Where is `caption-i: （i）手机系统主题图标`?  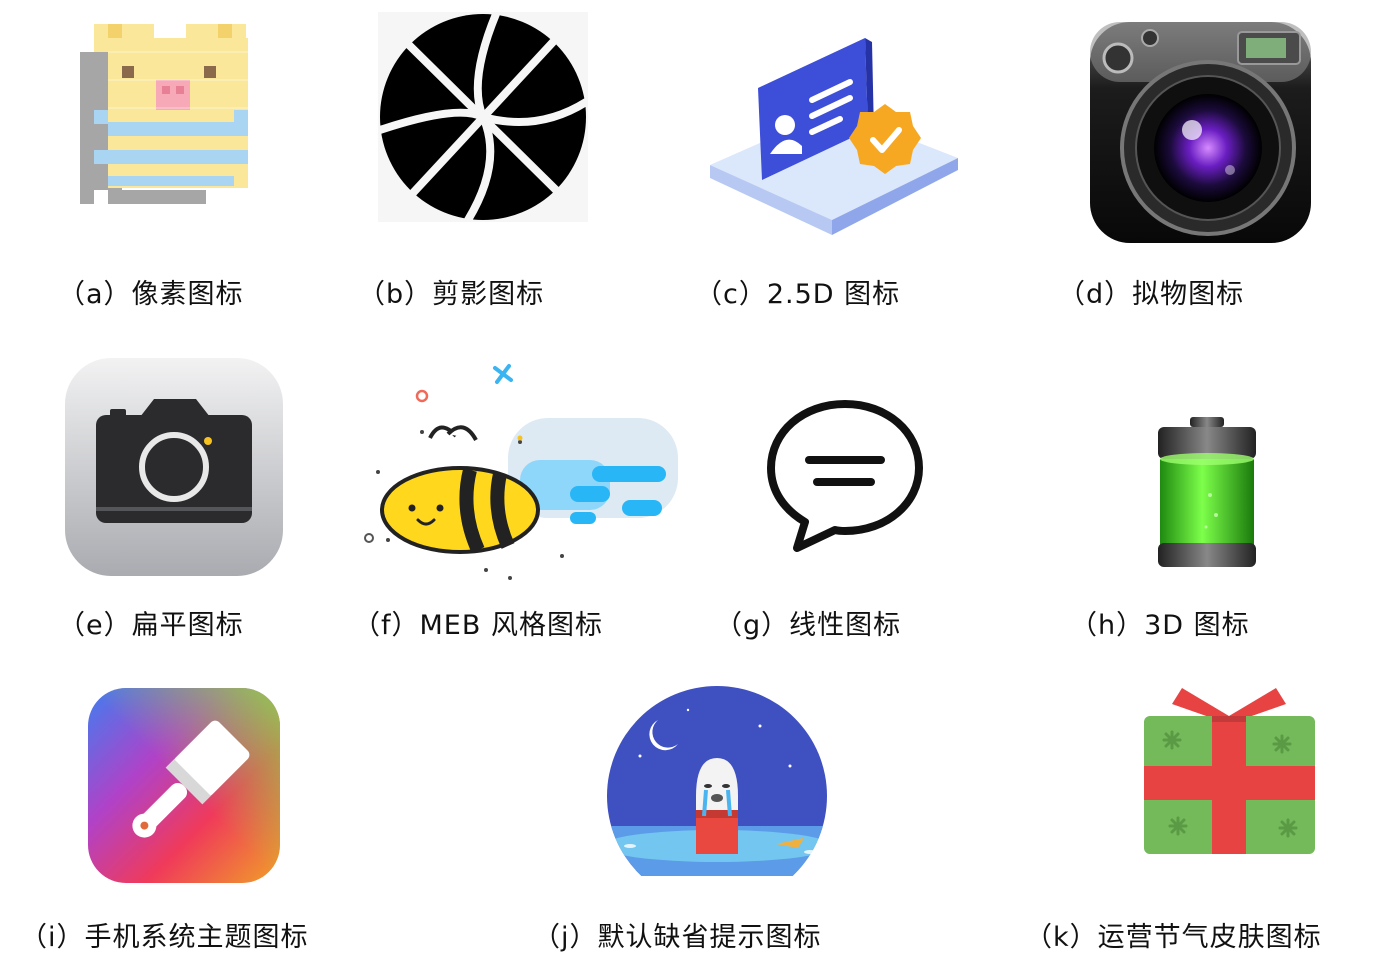 caption-i: （i）手机系统主题图标 is located at coordinates (164, 937).